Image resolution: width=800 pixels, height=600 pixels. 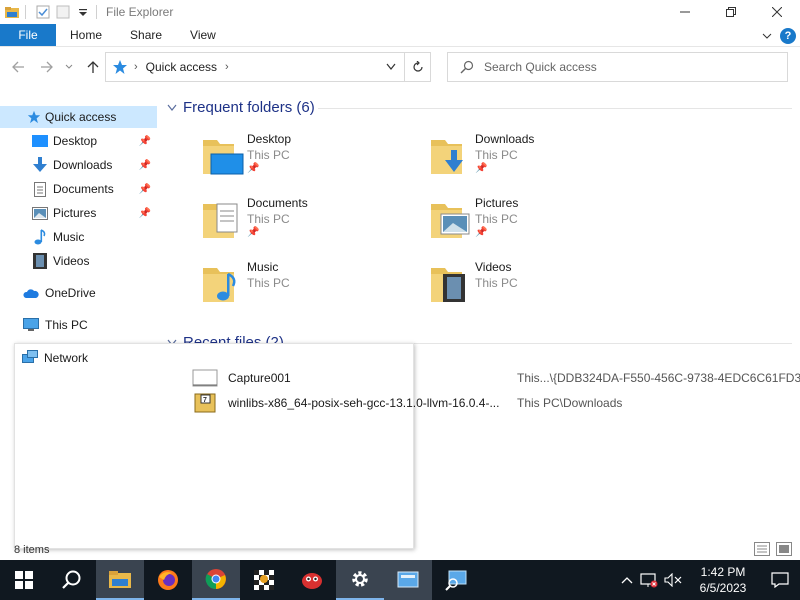 I want to click on address-bar: › Quick access ›, so click(x=268, y=67).